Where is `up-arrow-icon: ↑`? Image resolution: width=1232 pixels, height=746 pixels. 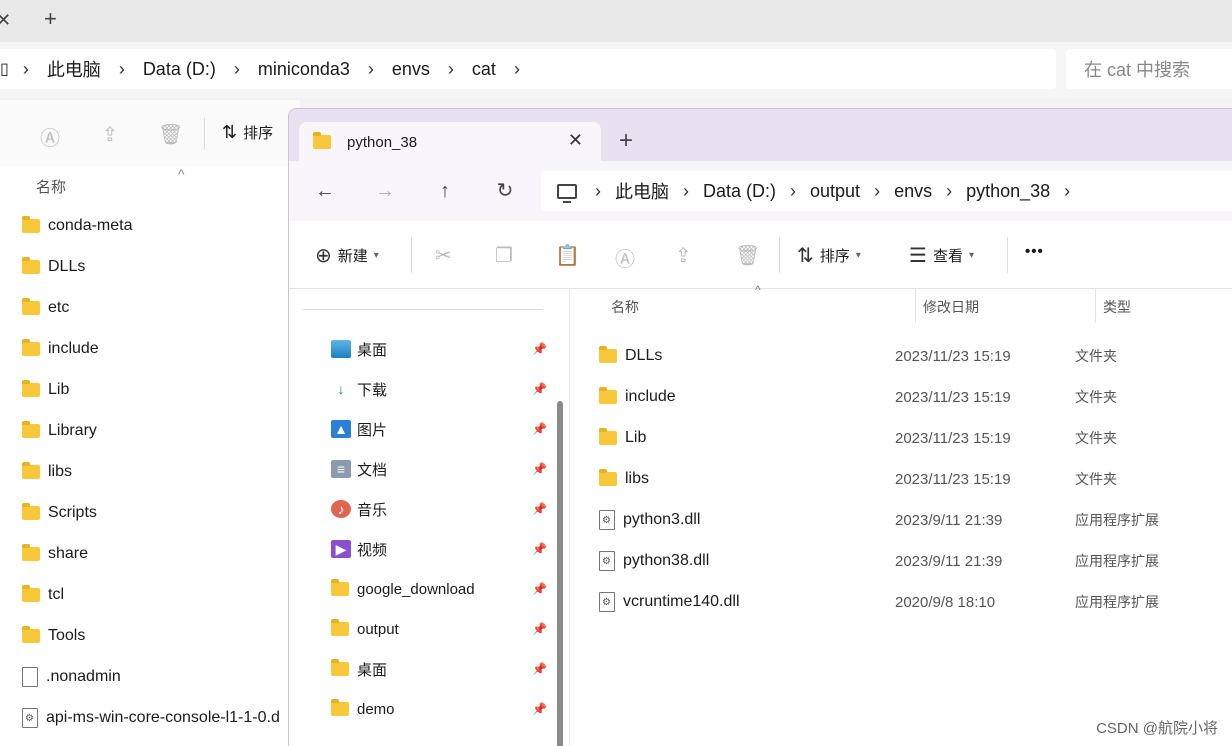 up-arrow-icon: ↑ is located at coordinates (445, 191).